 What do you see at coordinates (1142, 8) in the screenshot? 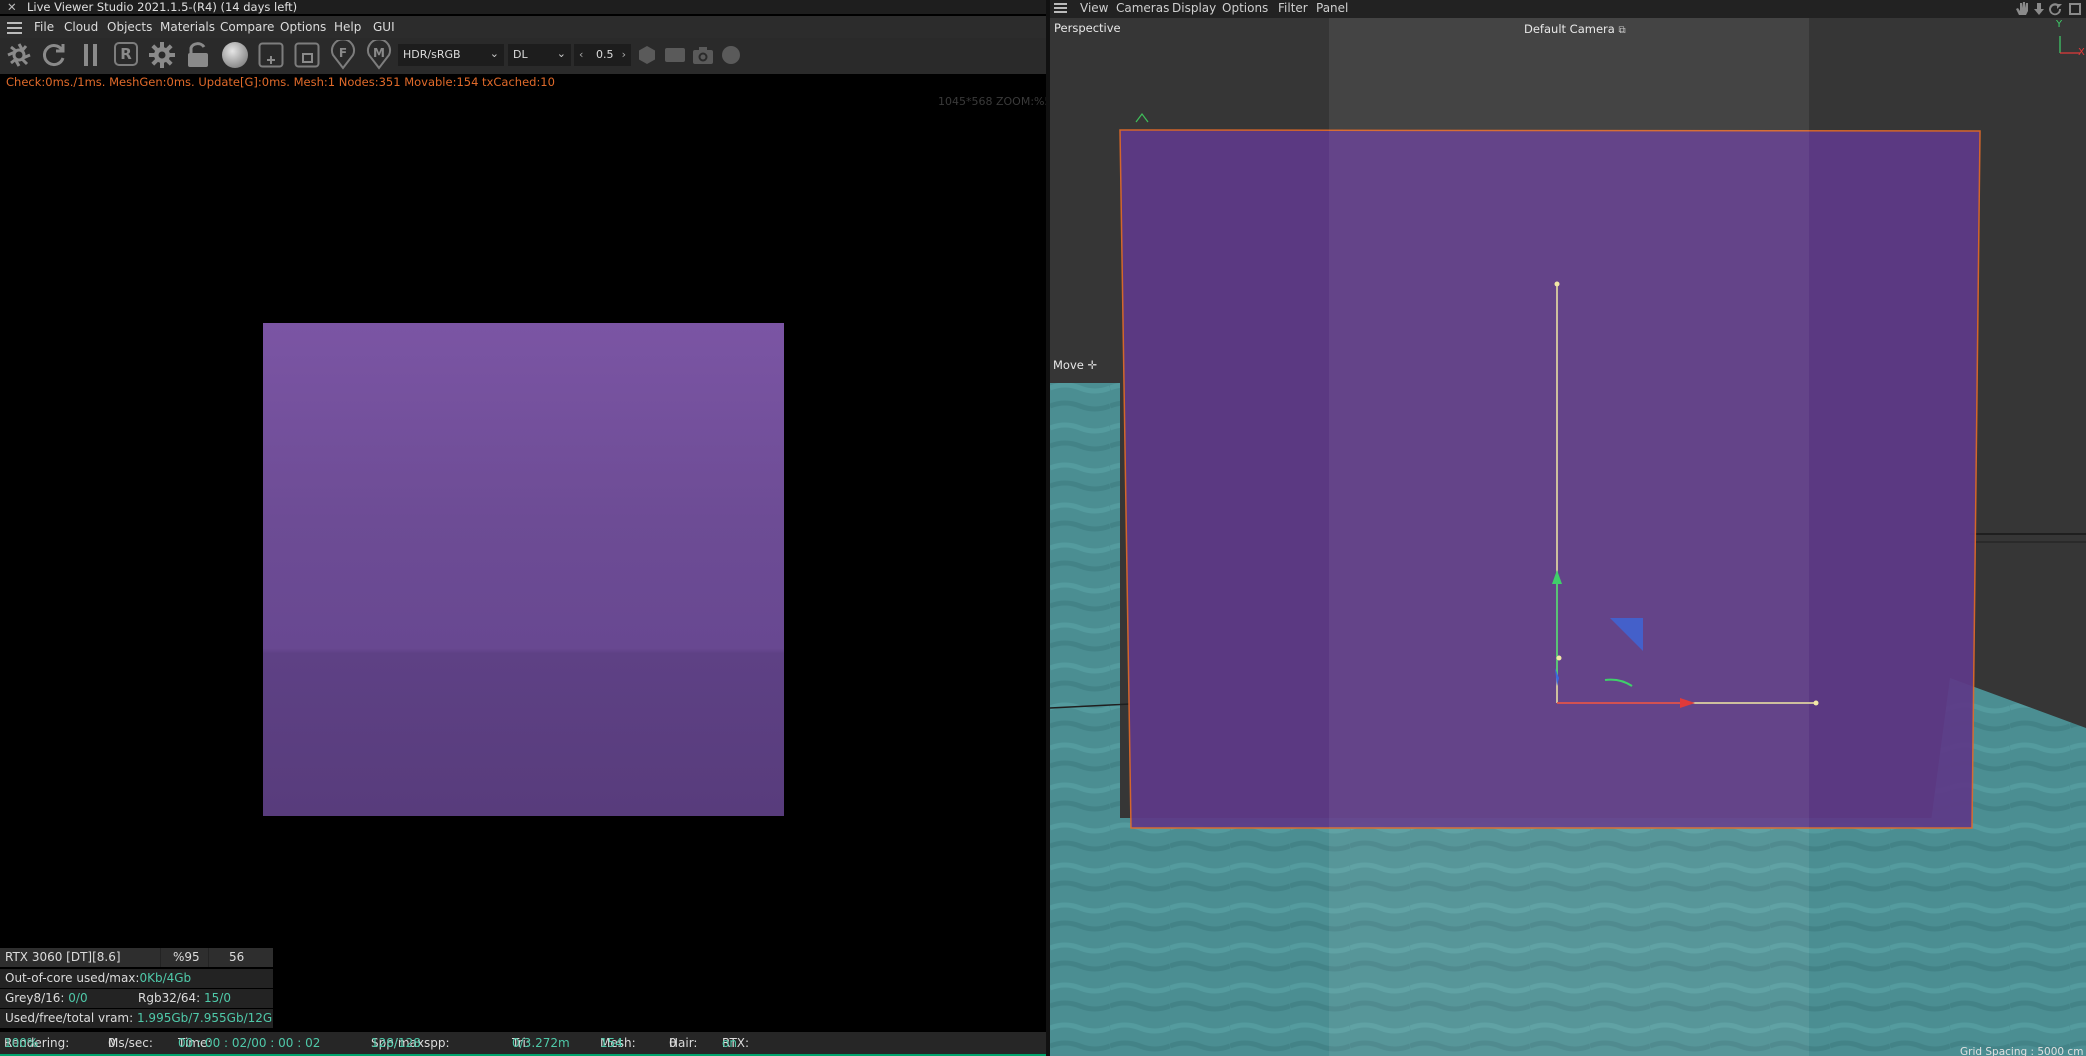
I see `viewport-menu-cameras: Cameras` at bounding box center [1142, 8].